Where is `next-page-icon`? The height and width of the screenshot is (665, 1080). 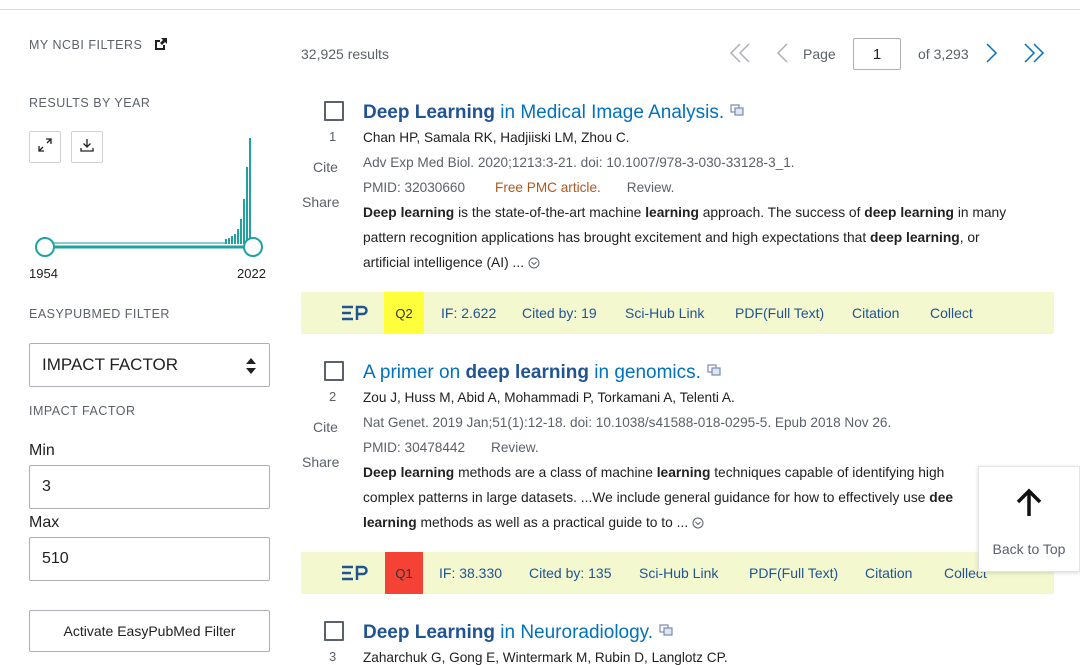 next-page-icon is located at coordinates (992, 55).